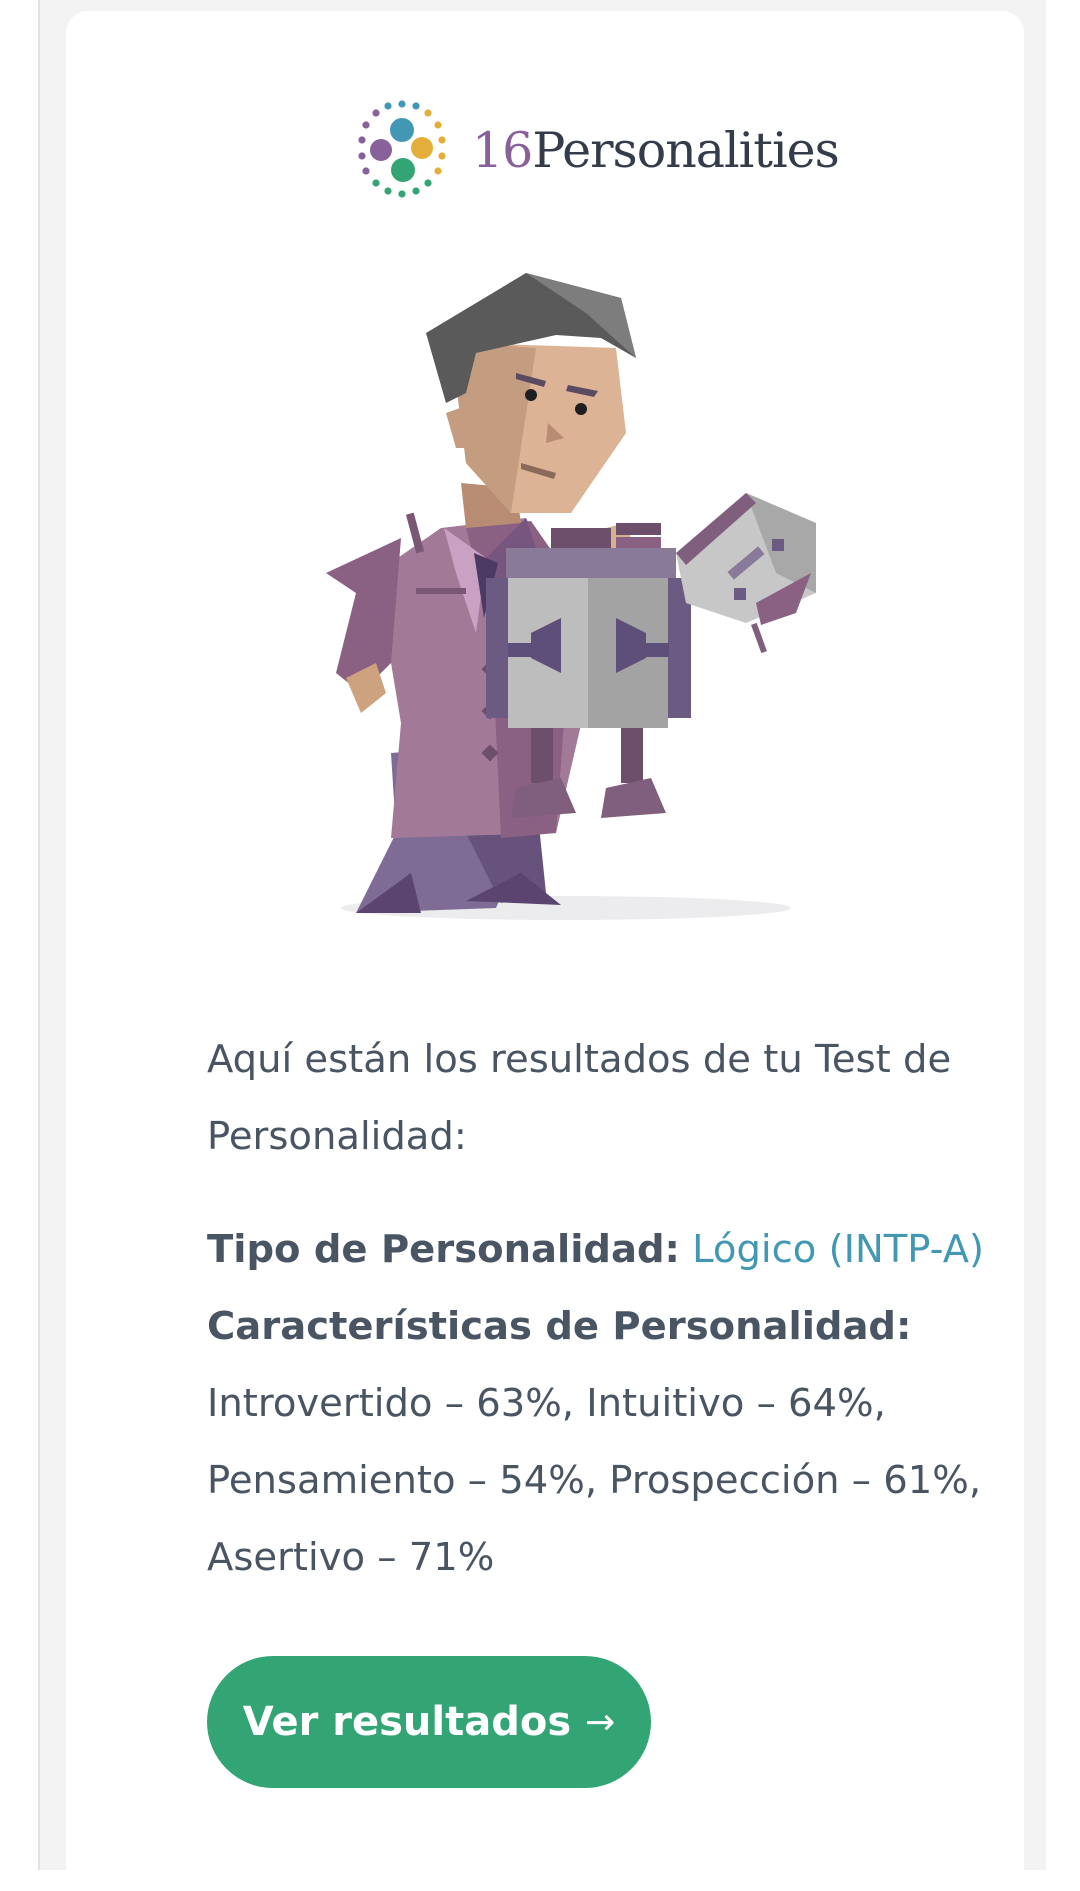 The image size is (1080, 1891). I want to click on view-results-label: Ver resultados, so click(407, 1722).